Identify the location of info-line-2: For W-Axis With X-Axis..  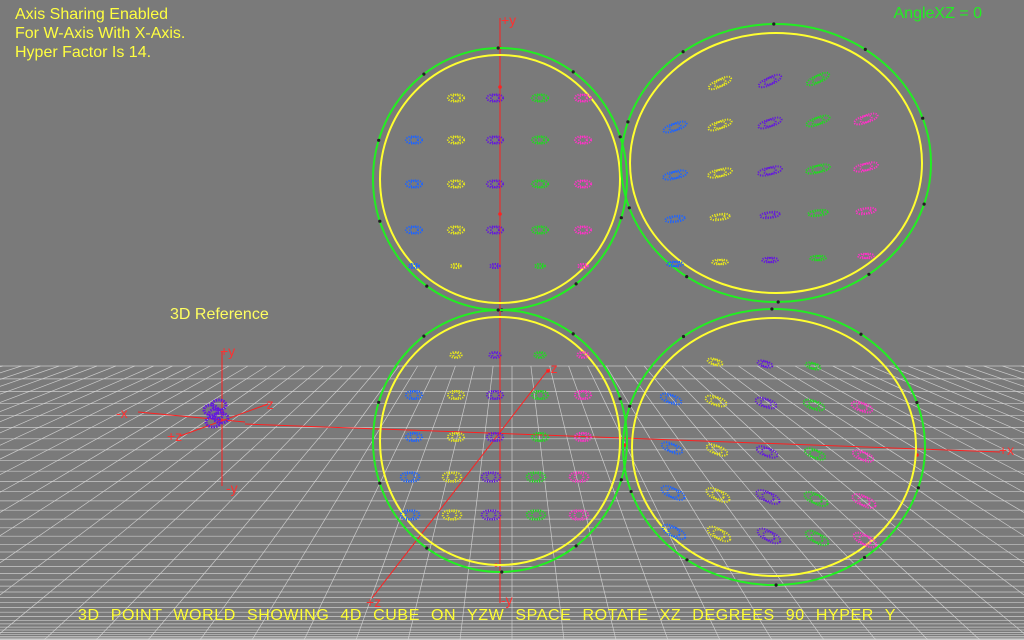
(100, 33).